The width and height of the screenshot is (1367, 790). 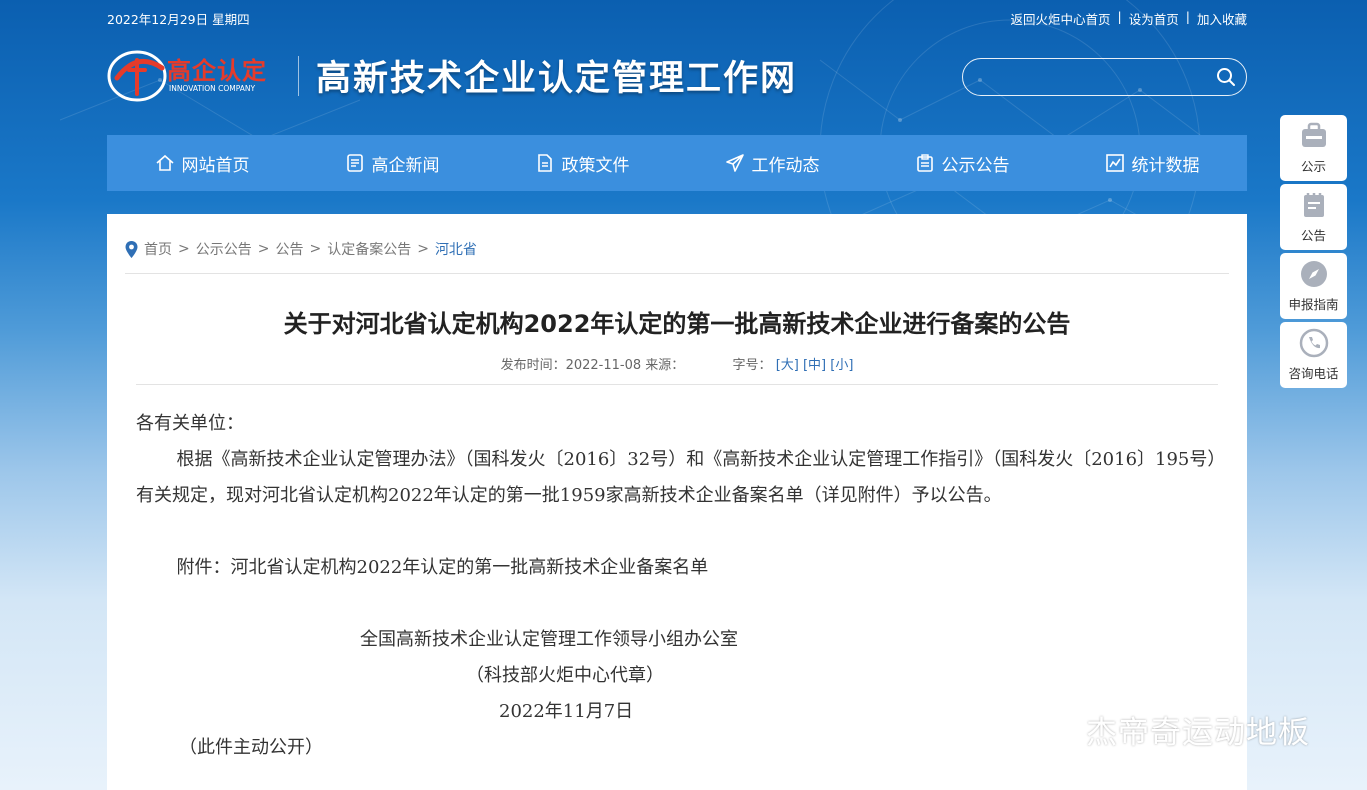 I want to click on logo-subtext: INNOVATION COMPANY, so click(x=212, y=88).